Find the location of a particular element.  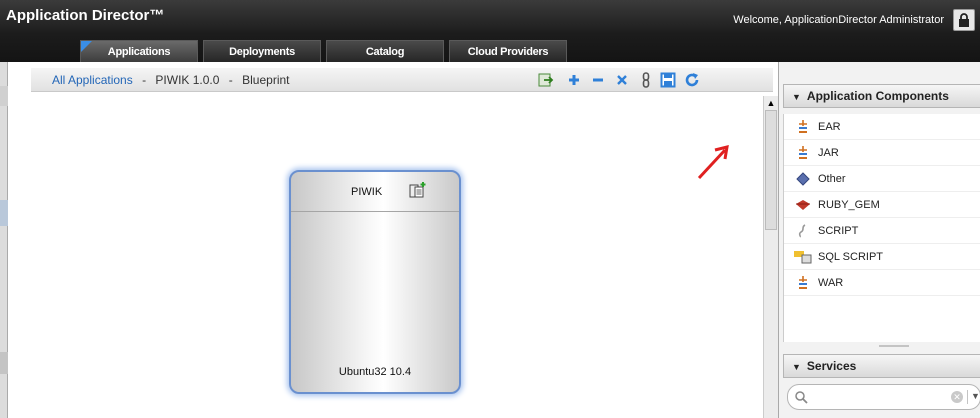

remove-button is located at coordinates (598, 80).